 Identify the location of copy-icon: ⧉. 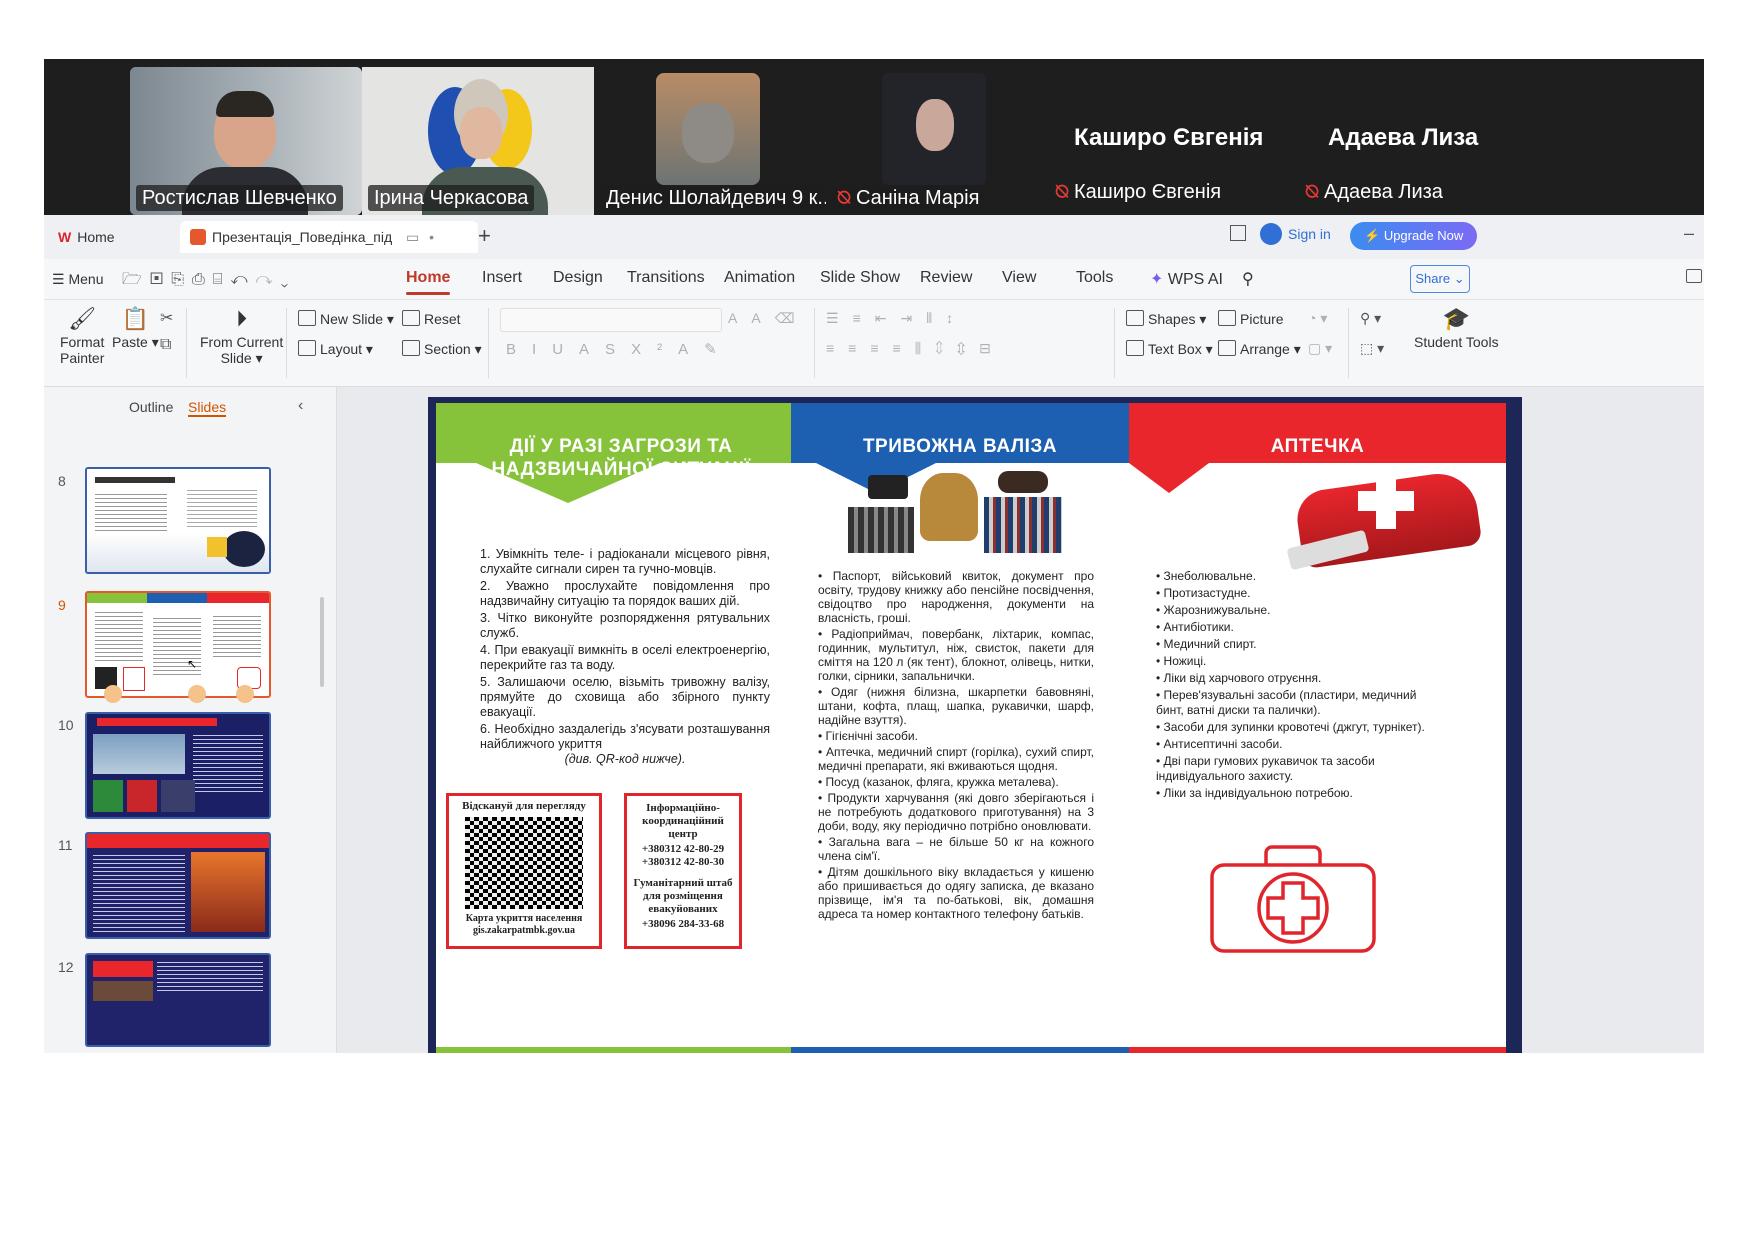
(166, 345).